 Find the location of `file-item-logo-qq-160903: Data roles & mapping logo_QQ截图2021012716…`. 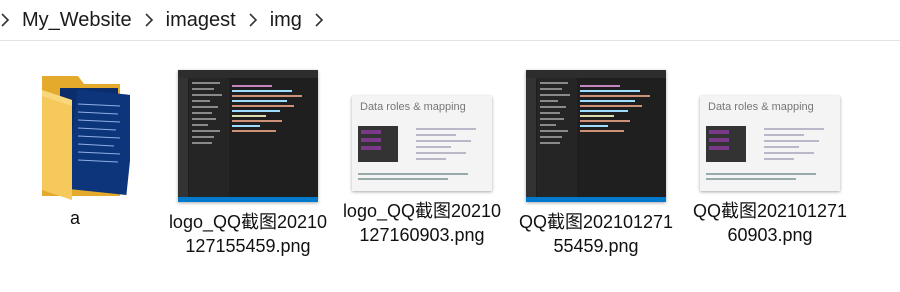

file-item-logo-qq-160903: Data roles & mapping logo_QQ截图2021012716… is located at coordinates (422, 158).